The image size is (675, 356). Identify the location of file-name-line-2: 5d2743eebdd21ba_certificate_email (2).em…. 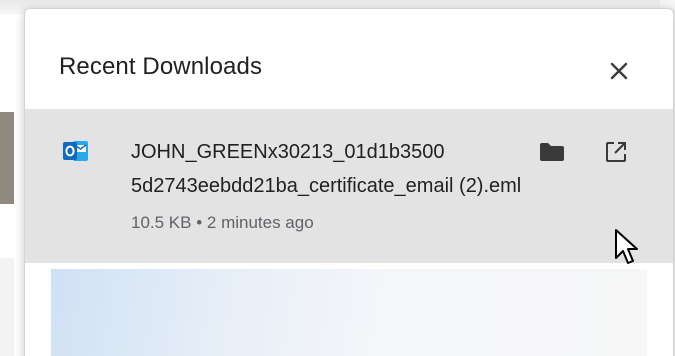
(326, 186).